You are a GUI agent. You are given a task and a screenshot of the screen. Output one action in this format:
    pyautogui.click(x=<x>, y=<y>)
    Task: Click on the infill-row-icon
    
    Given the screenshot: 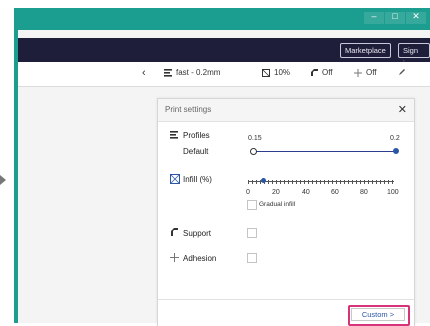 What is the action you would take?
    pyautogui.click(x=175, y=179)
    